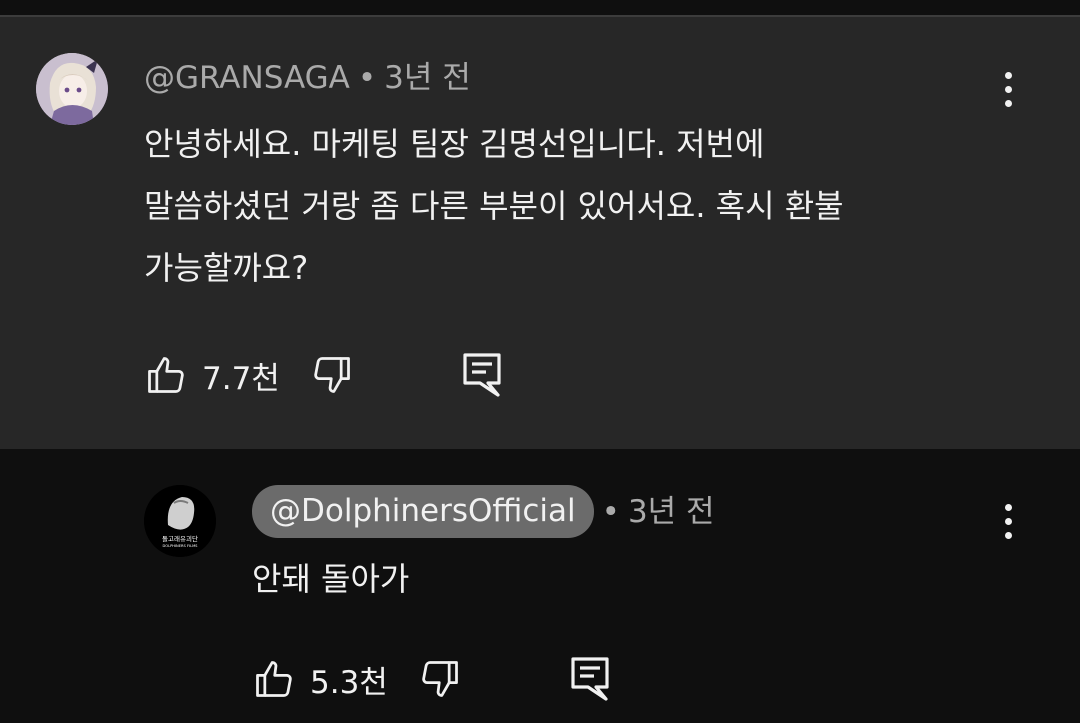 The width and height of the screenshot is (1080, 723). What do you see at coordinates (331, 579) in the screenshot?
I see `reply-body: 안돼 돌아가` at bounding box center [331, 579].